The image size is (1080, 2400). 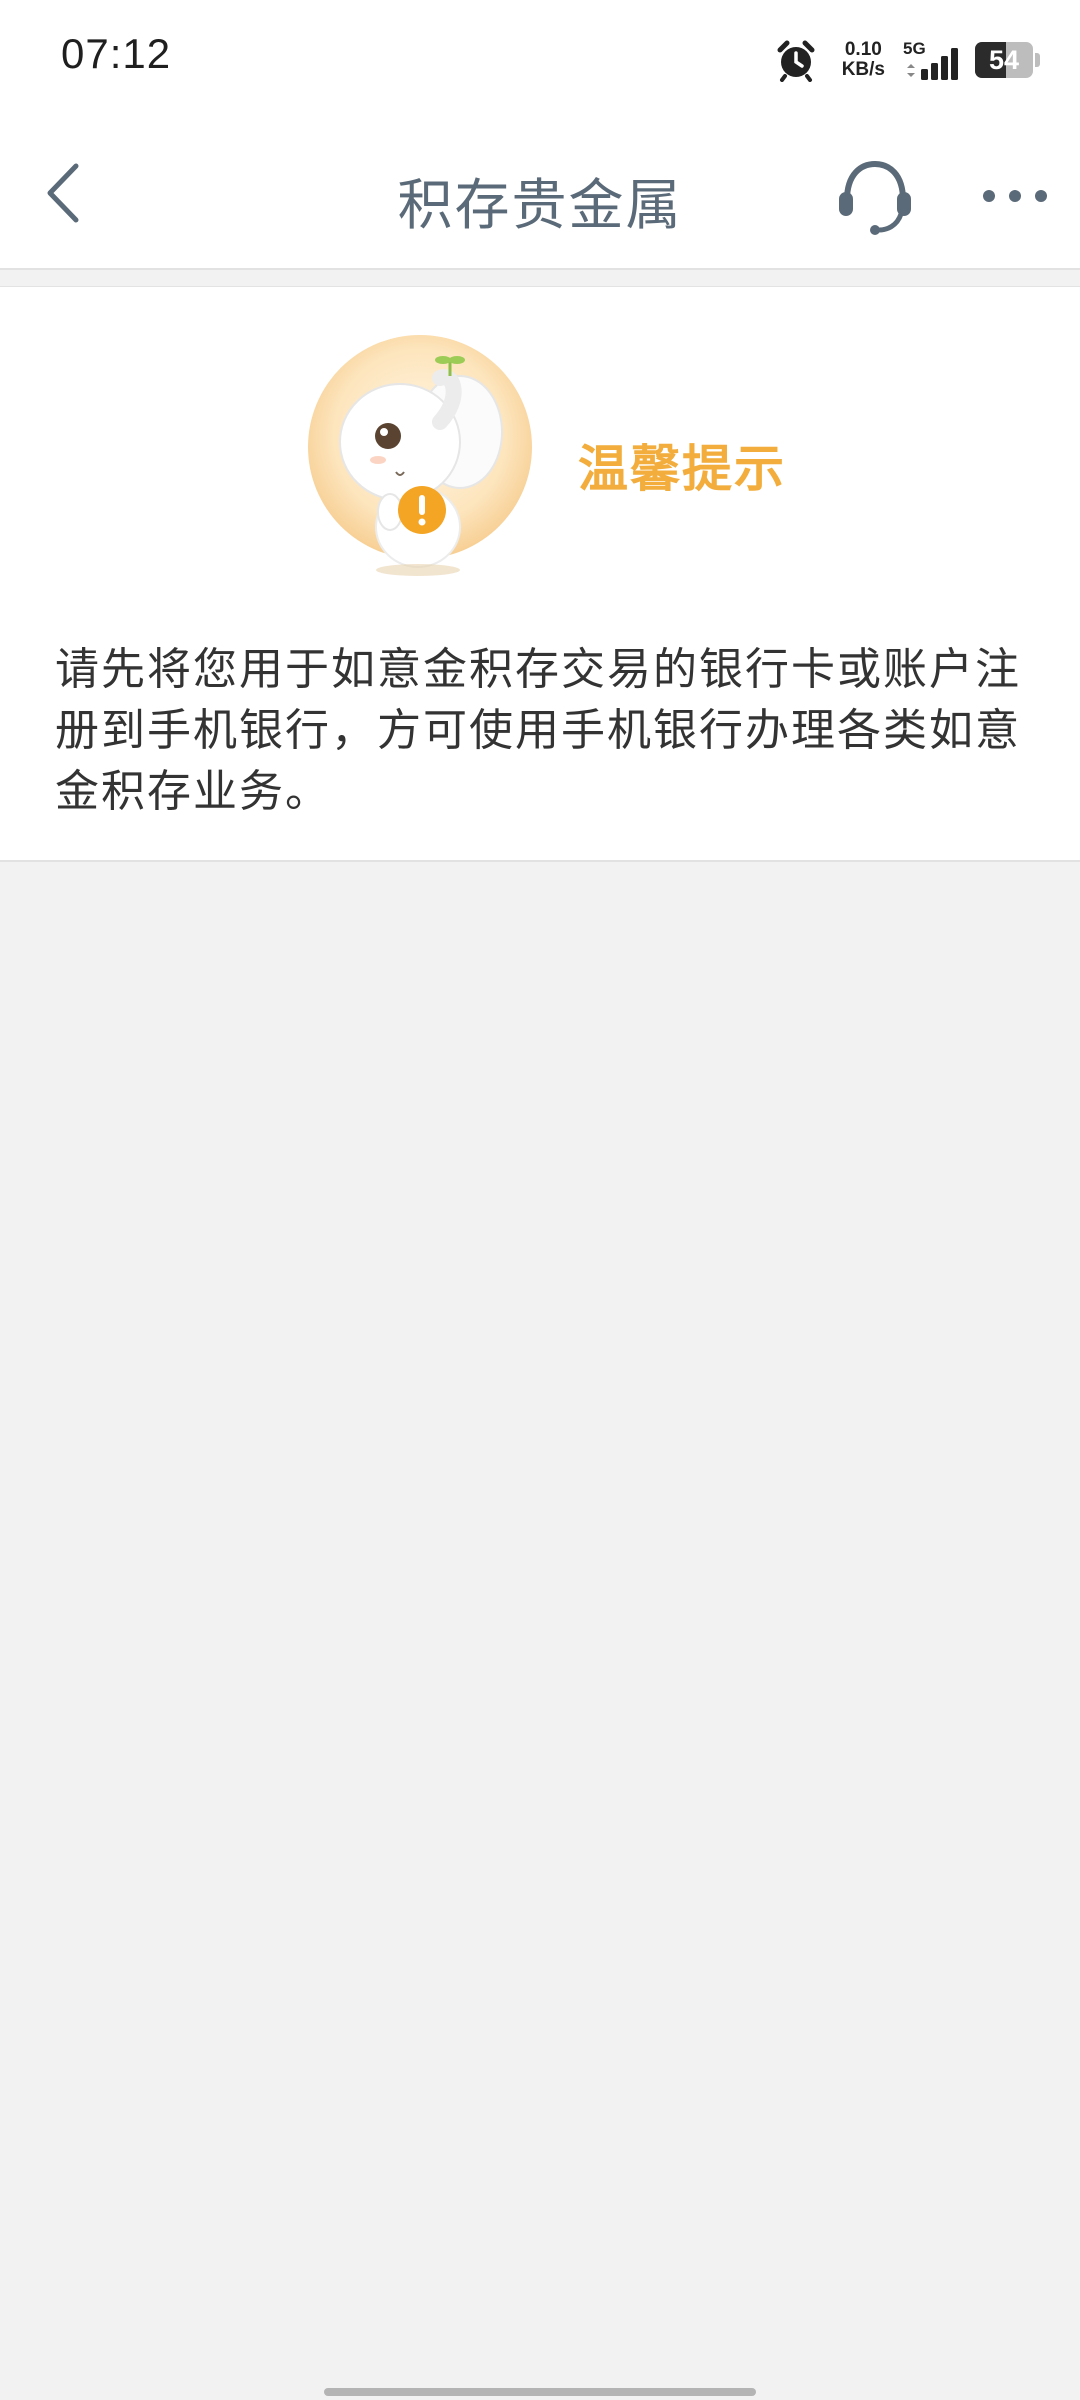 I want to click on battery-percent: 54, so click(x=1004, y=60).